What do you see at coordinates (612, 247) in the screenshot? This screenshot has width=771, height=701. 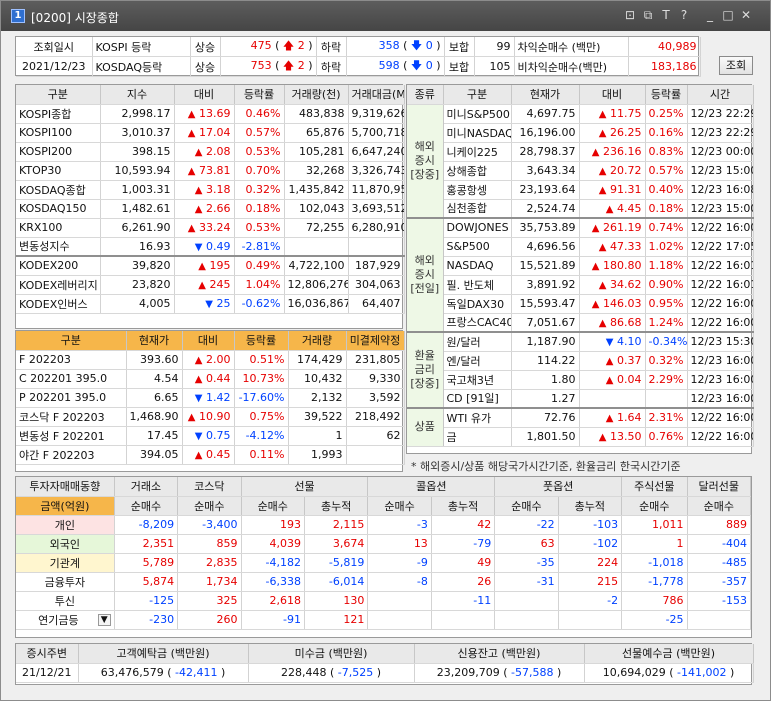 I see `price-change: ▲ 47.33` at bounding box center [612, 247].